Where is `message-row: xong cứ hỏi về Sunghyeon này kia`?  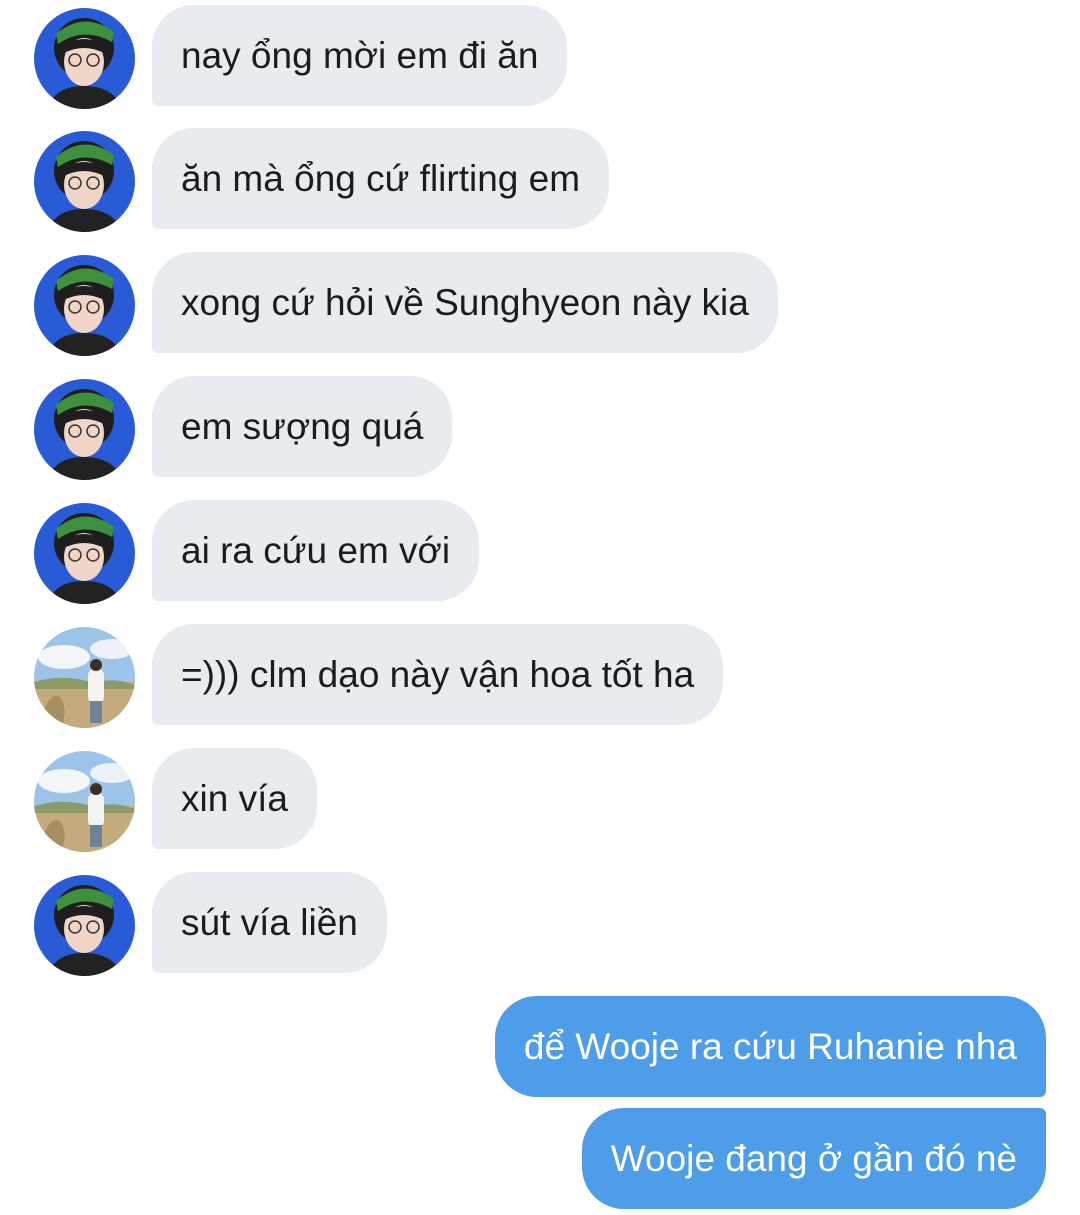
message-row: xong cứ hỏi về Sunghyeon này kia is located at coordinates (540, 304).